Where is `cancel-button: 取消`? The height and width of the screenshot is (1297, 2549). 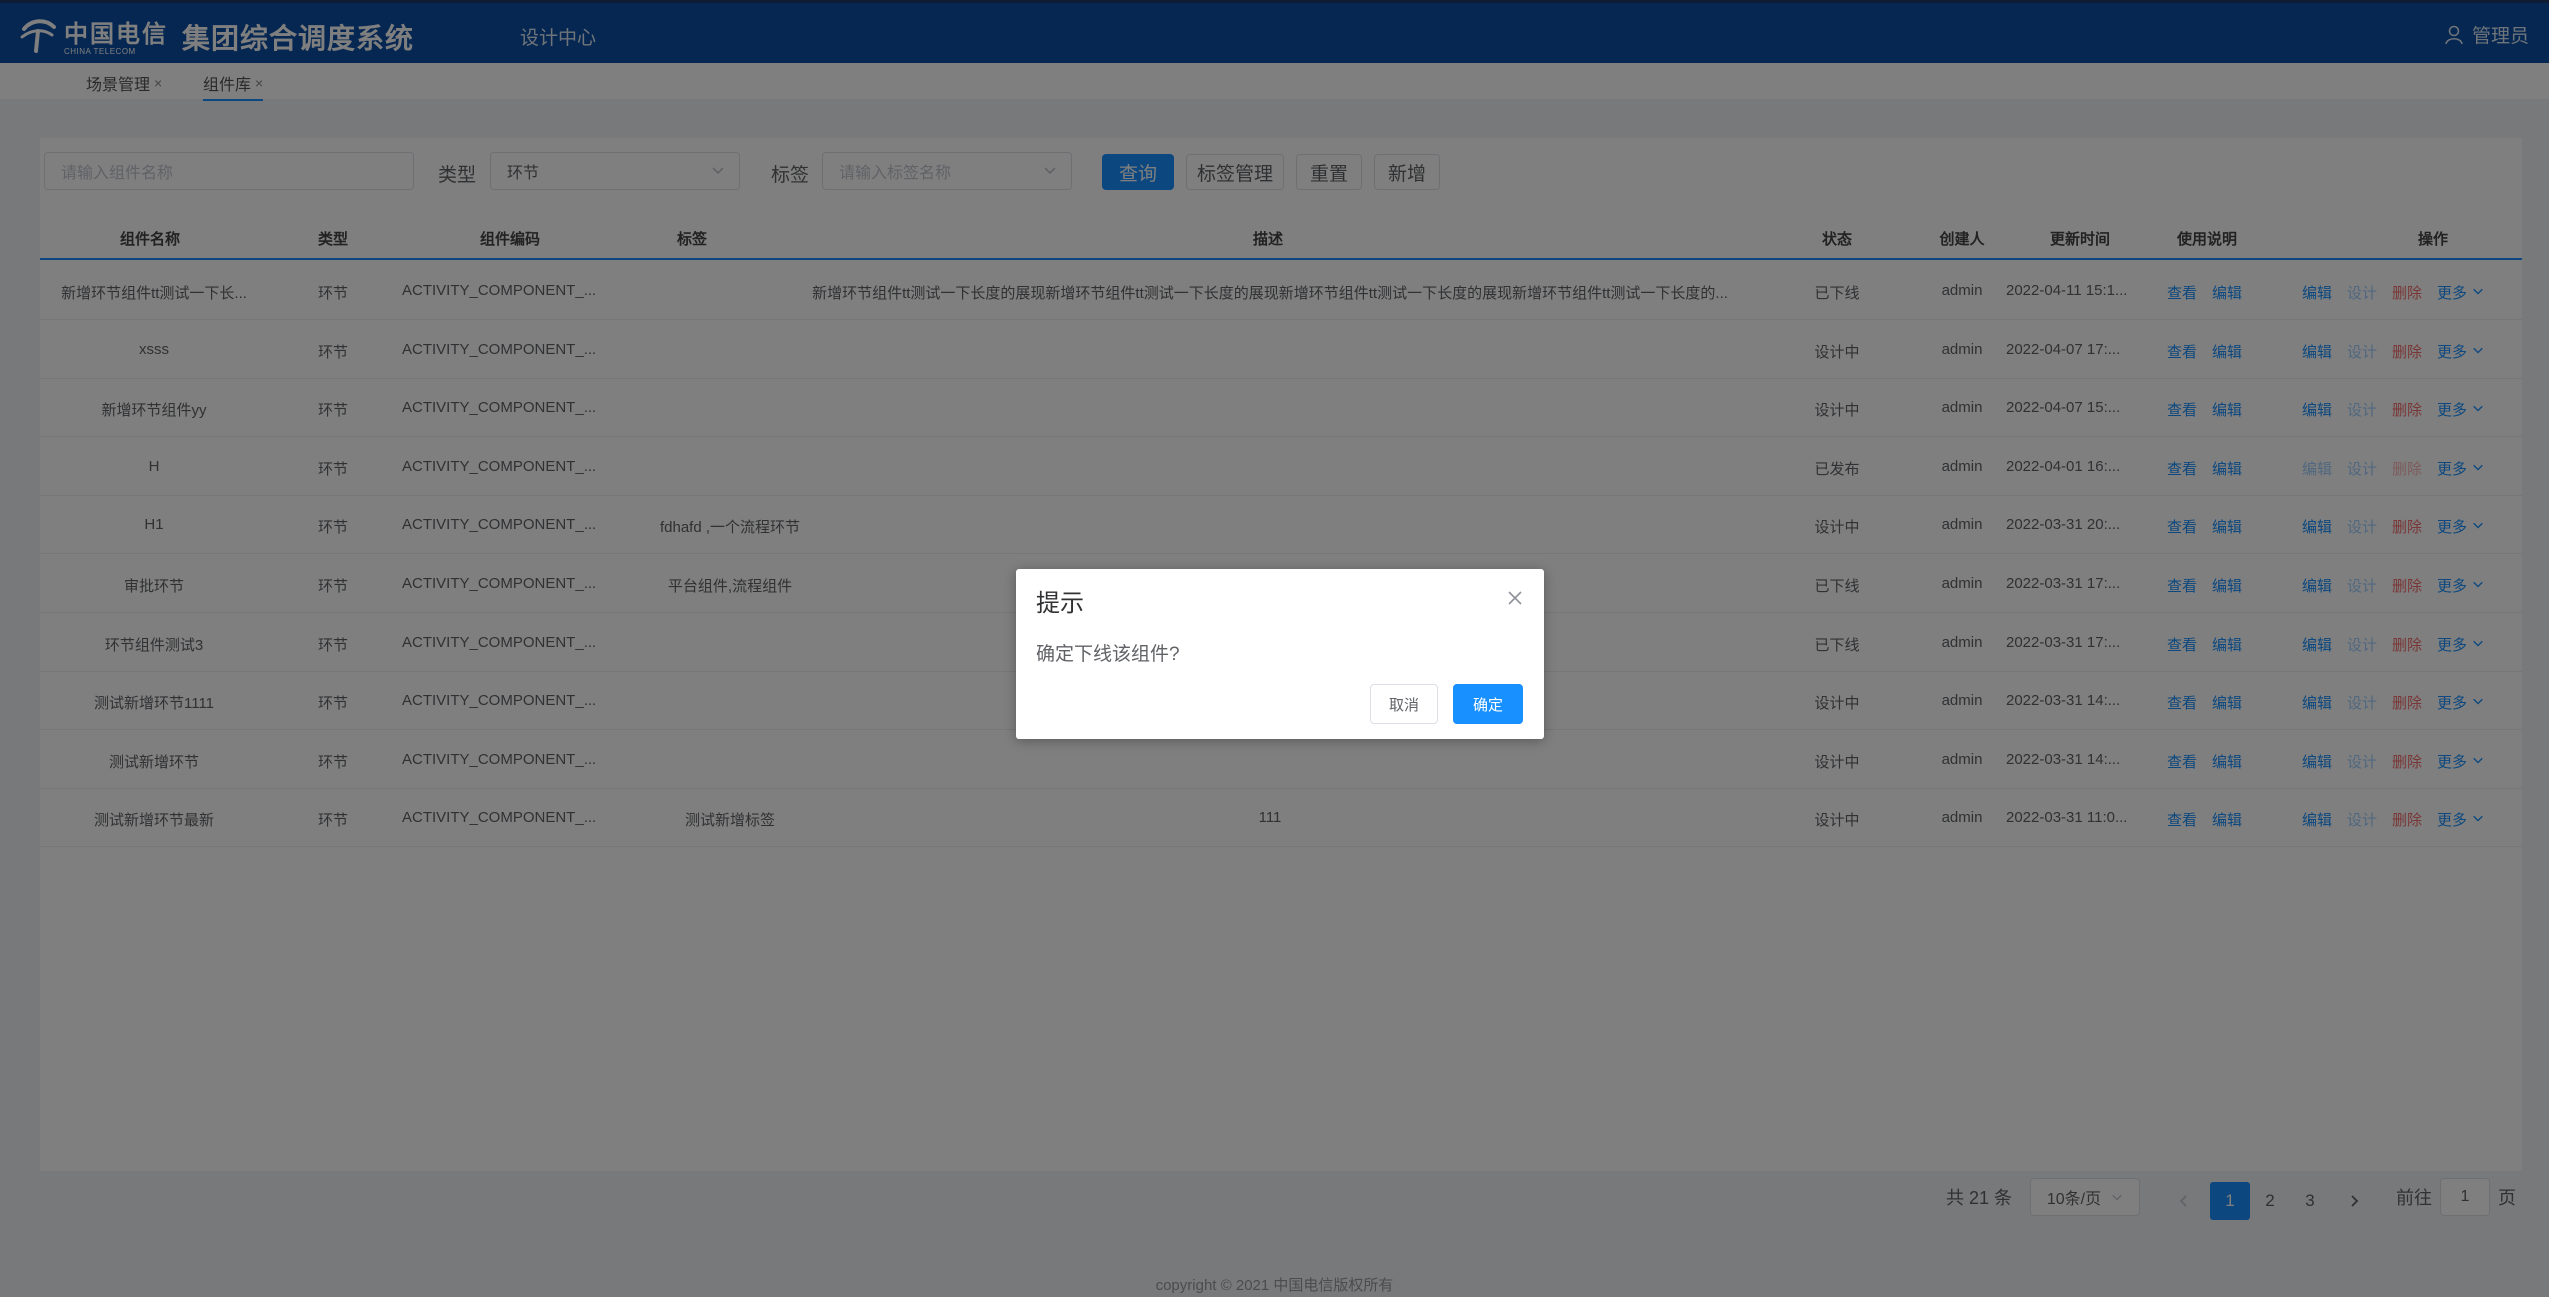 cancel-button: 取消 is located at coordinates (1404, 704).